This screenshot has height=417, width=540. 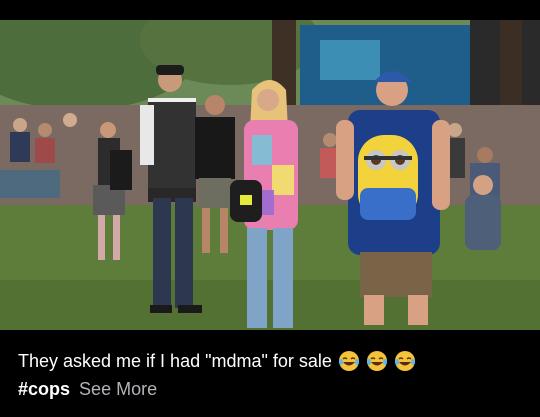 I want to click on caption-text: They asked me if I had "mdma" for sale, so click(x=175, y=361).